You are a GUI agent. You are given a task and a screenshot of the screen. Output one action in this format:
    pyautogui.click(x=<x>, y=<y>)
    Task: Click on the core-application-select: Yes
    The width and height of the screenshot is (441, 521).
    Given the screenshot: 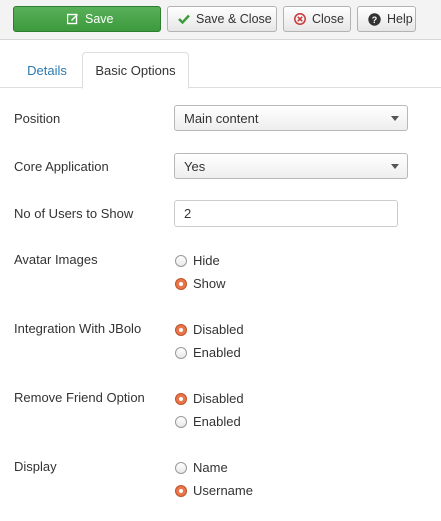 What is the action you would take?
    pyautogui.click(x=291, y=166)
    